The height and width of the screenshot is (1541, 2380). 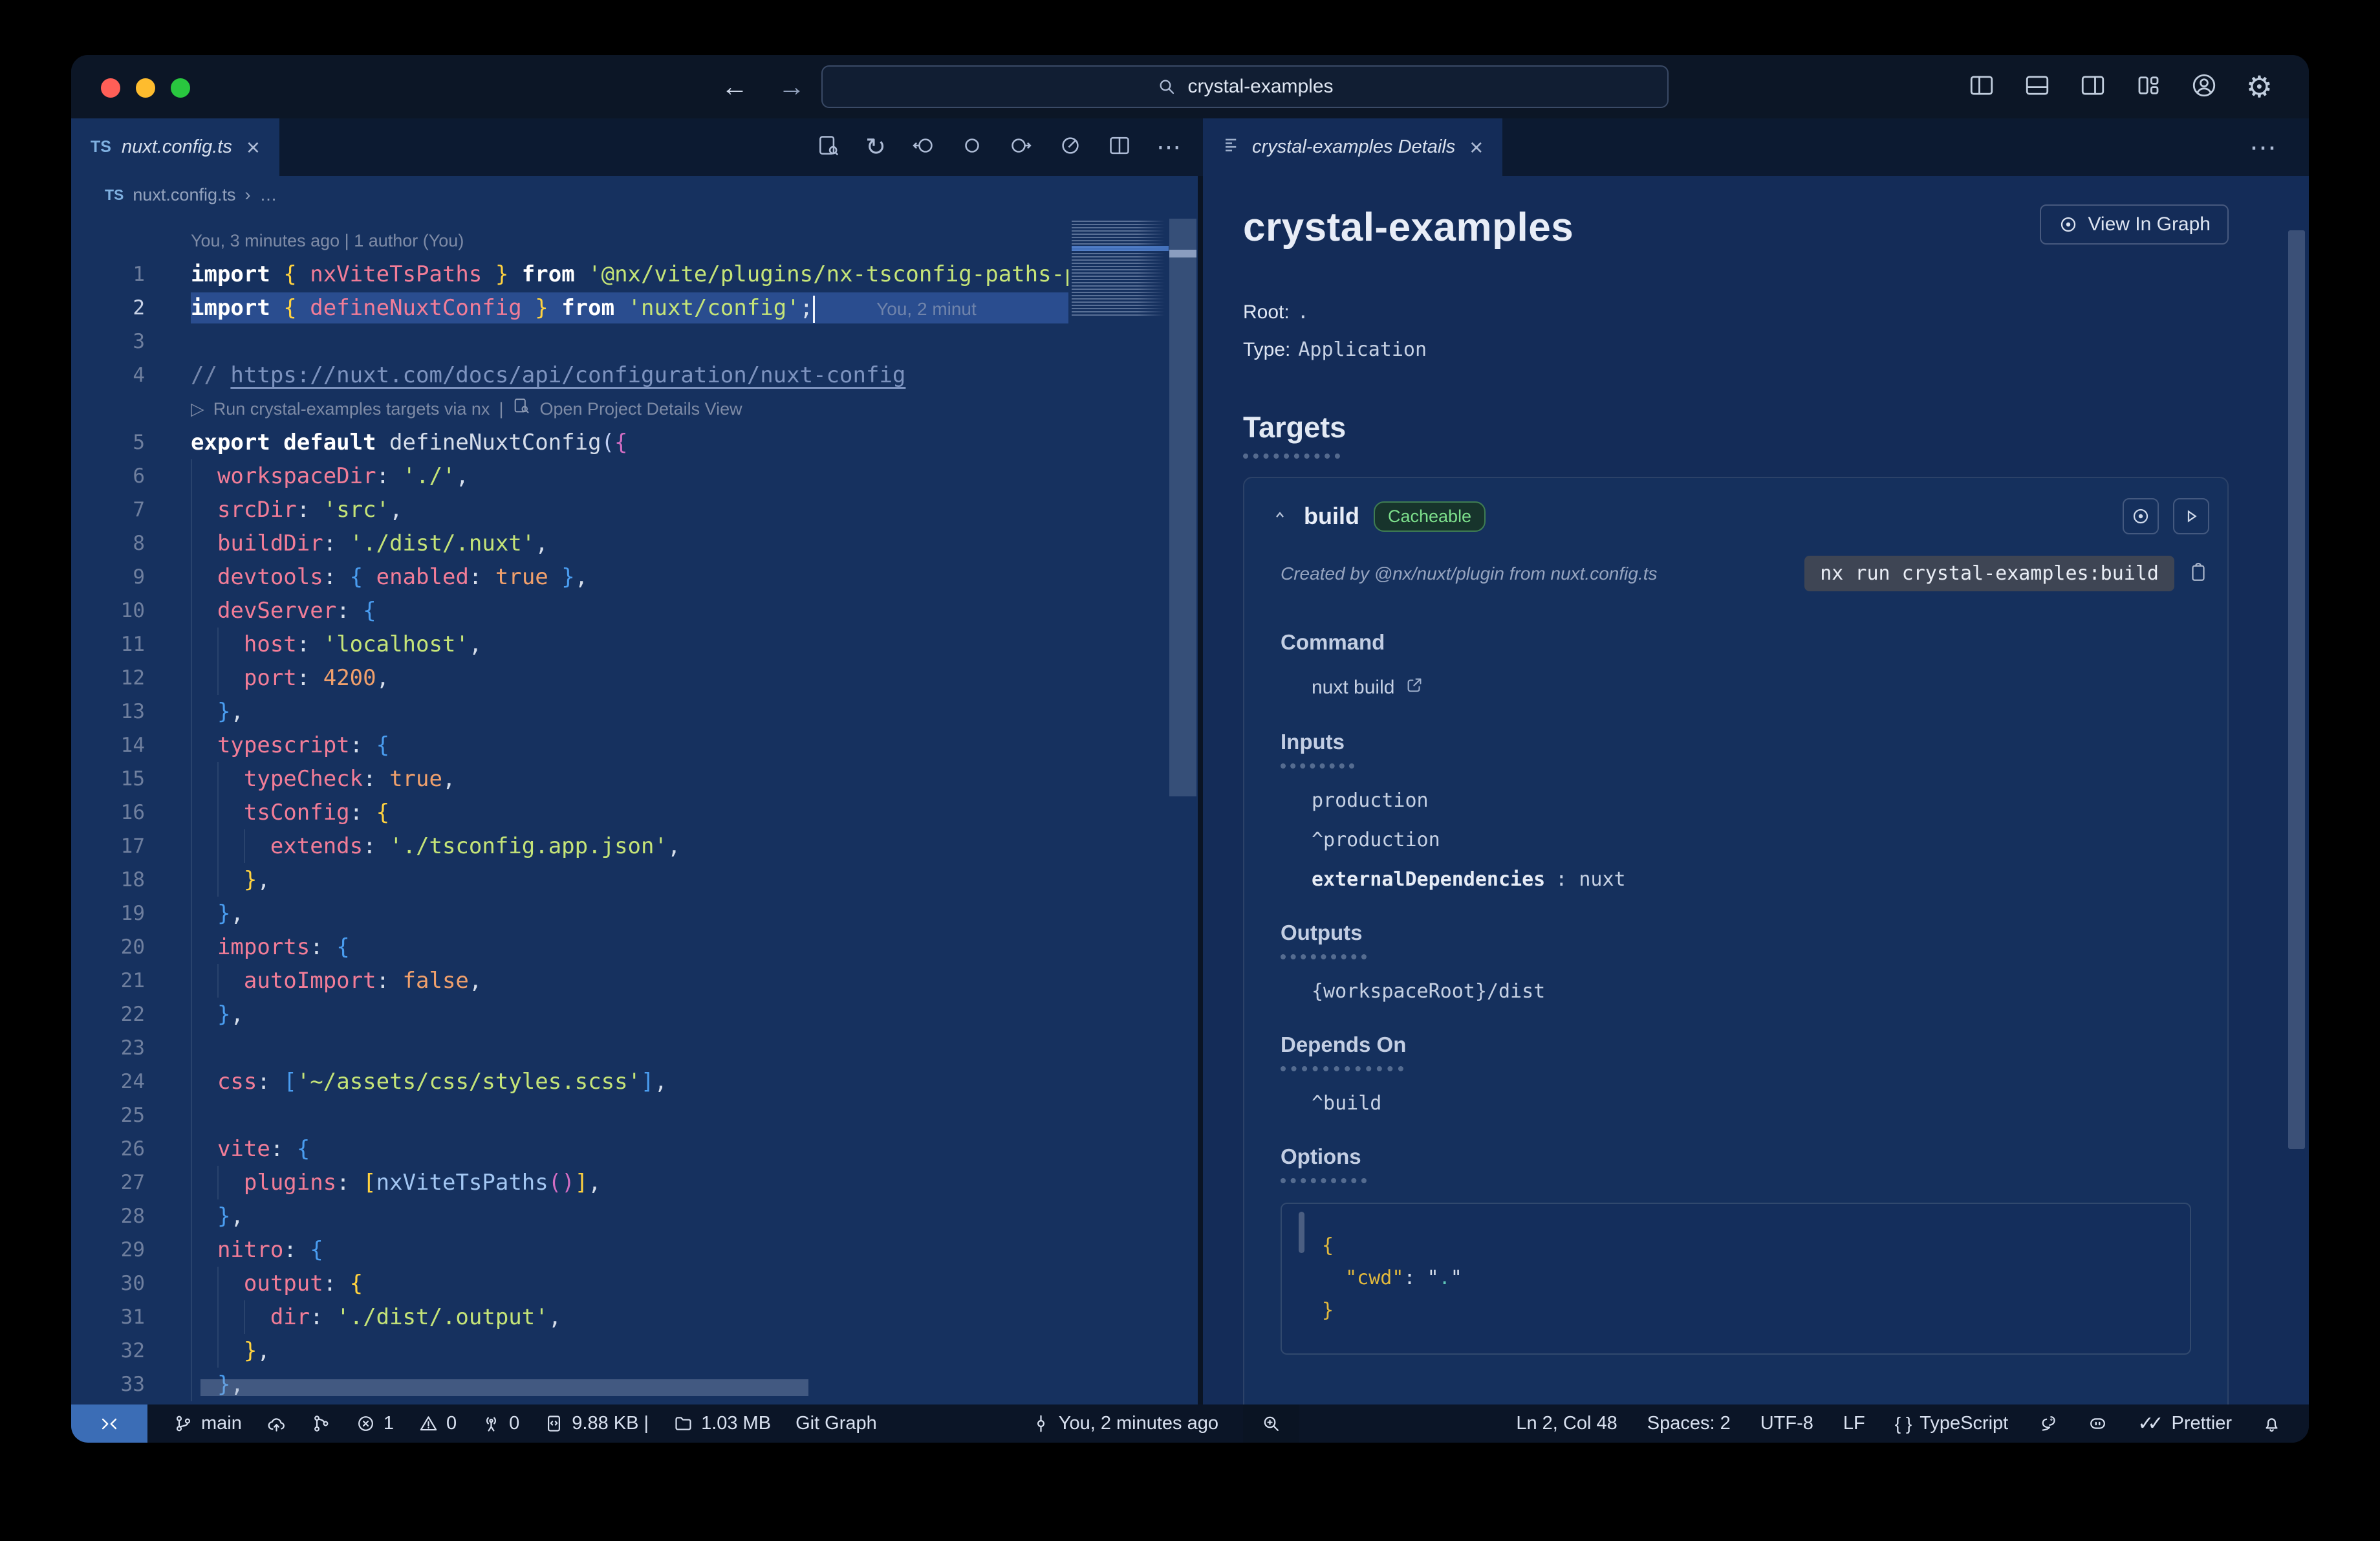 What do you see at coordinates (683, 1081) in the screenshot?
I see `code-line-content: css: ['~/assets/css/styles.scss'],` at bounding box center [683, 1081].